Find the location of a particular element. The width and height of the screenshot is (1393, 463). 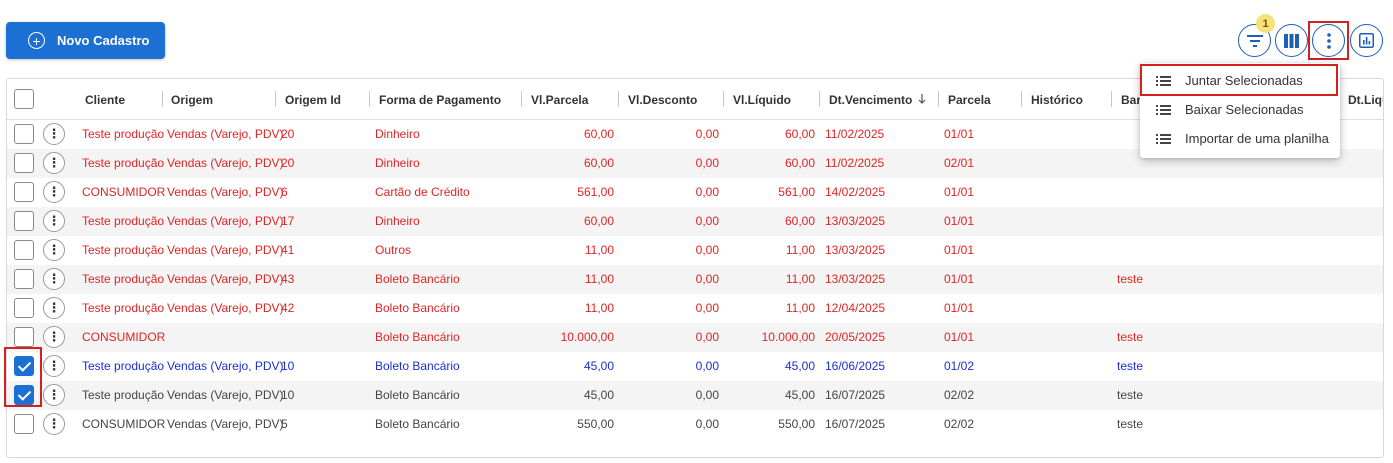

col-header-historico: Histórico is located at coordinates (1057, 100).